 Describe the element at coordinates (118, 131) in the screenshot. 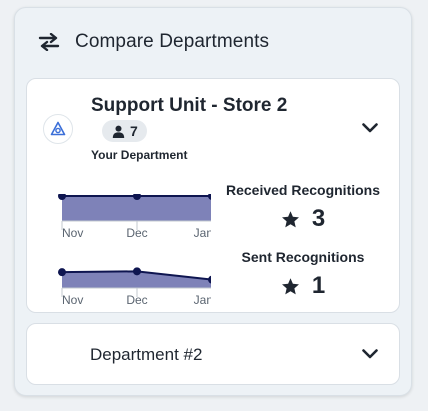

I see `user-icon` at that location.